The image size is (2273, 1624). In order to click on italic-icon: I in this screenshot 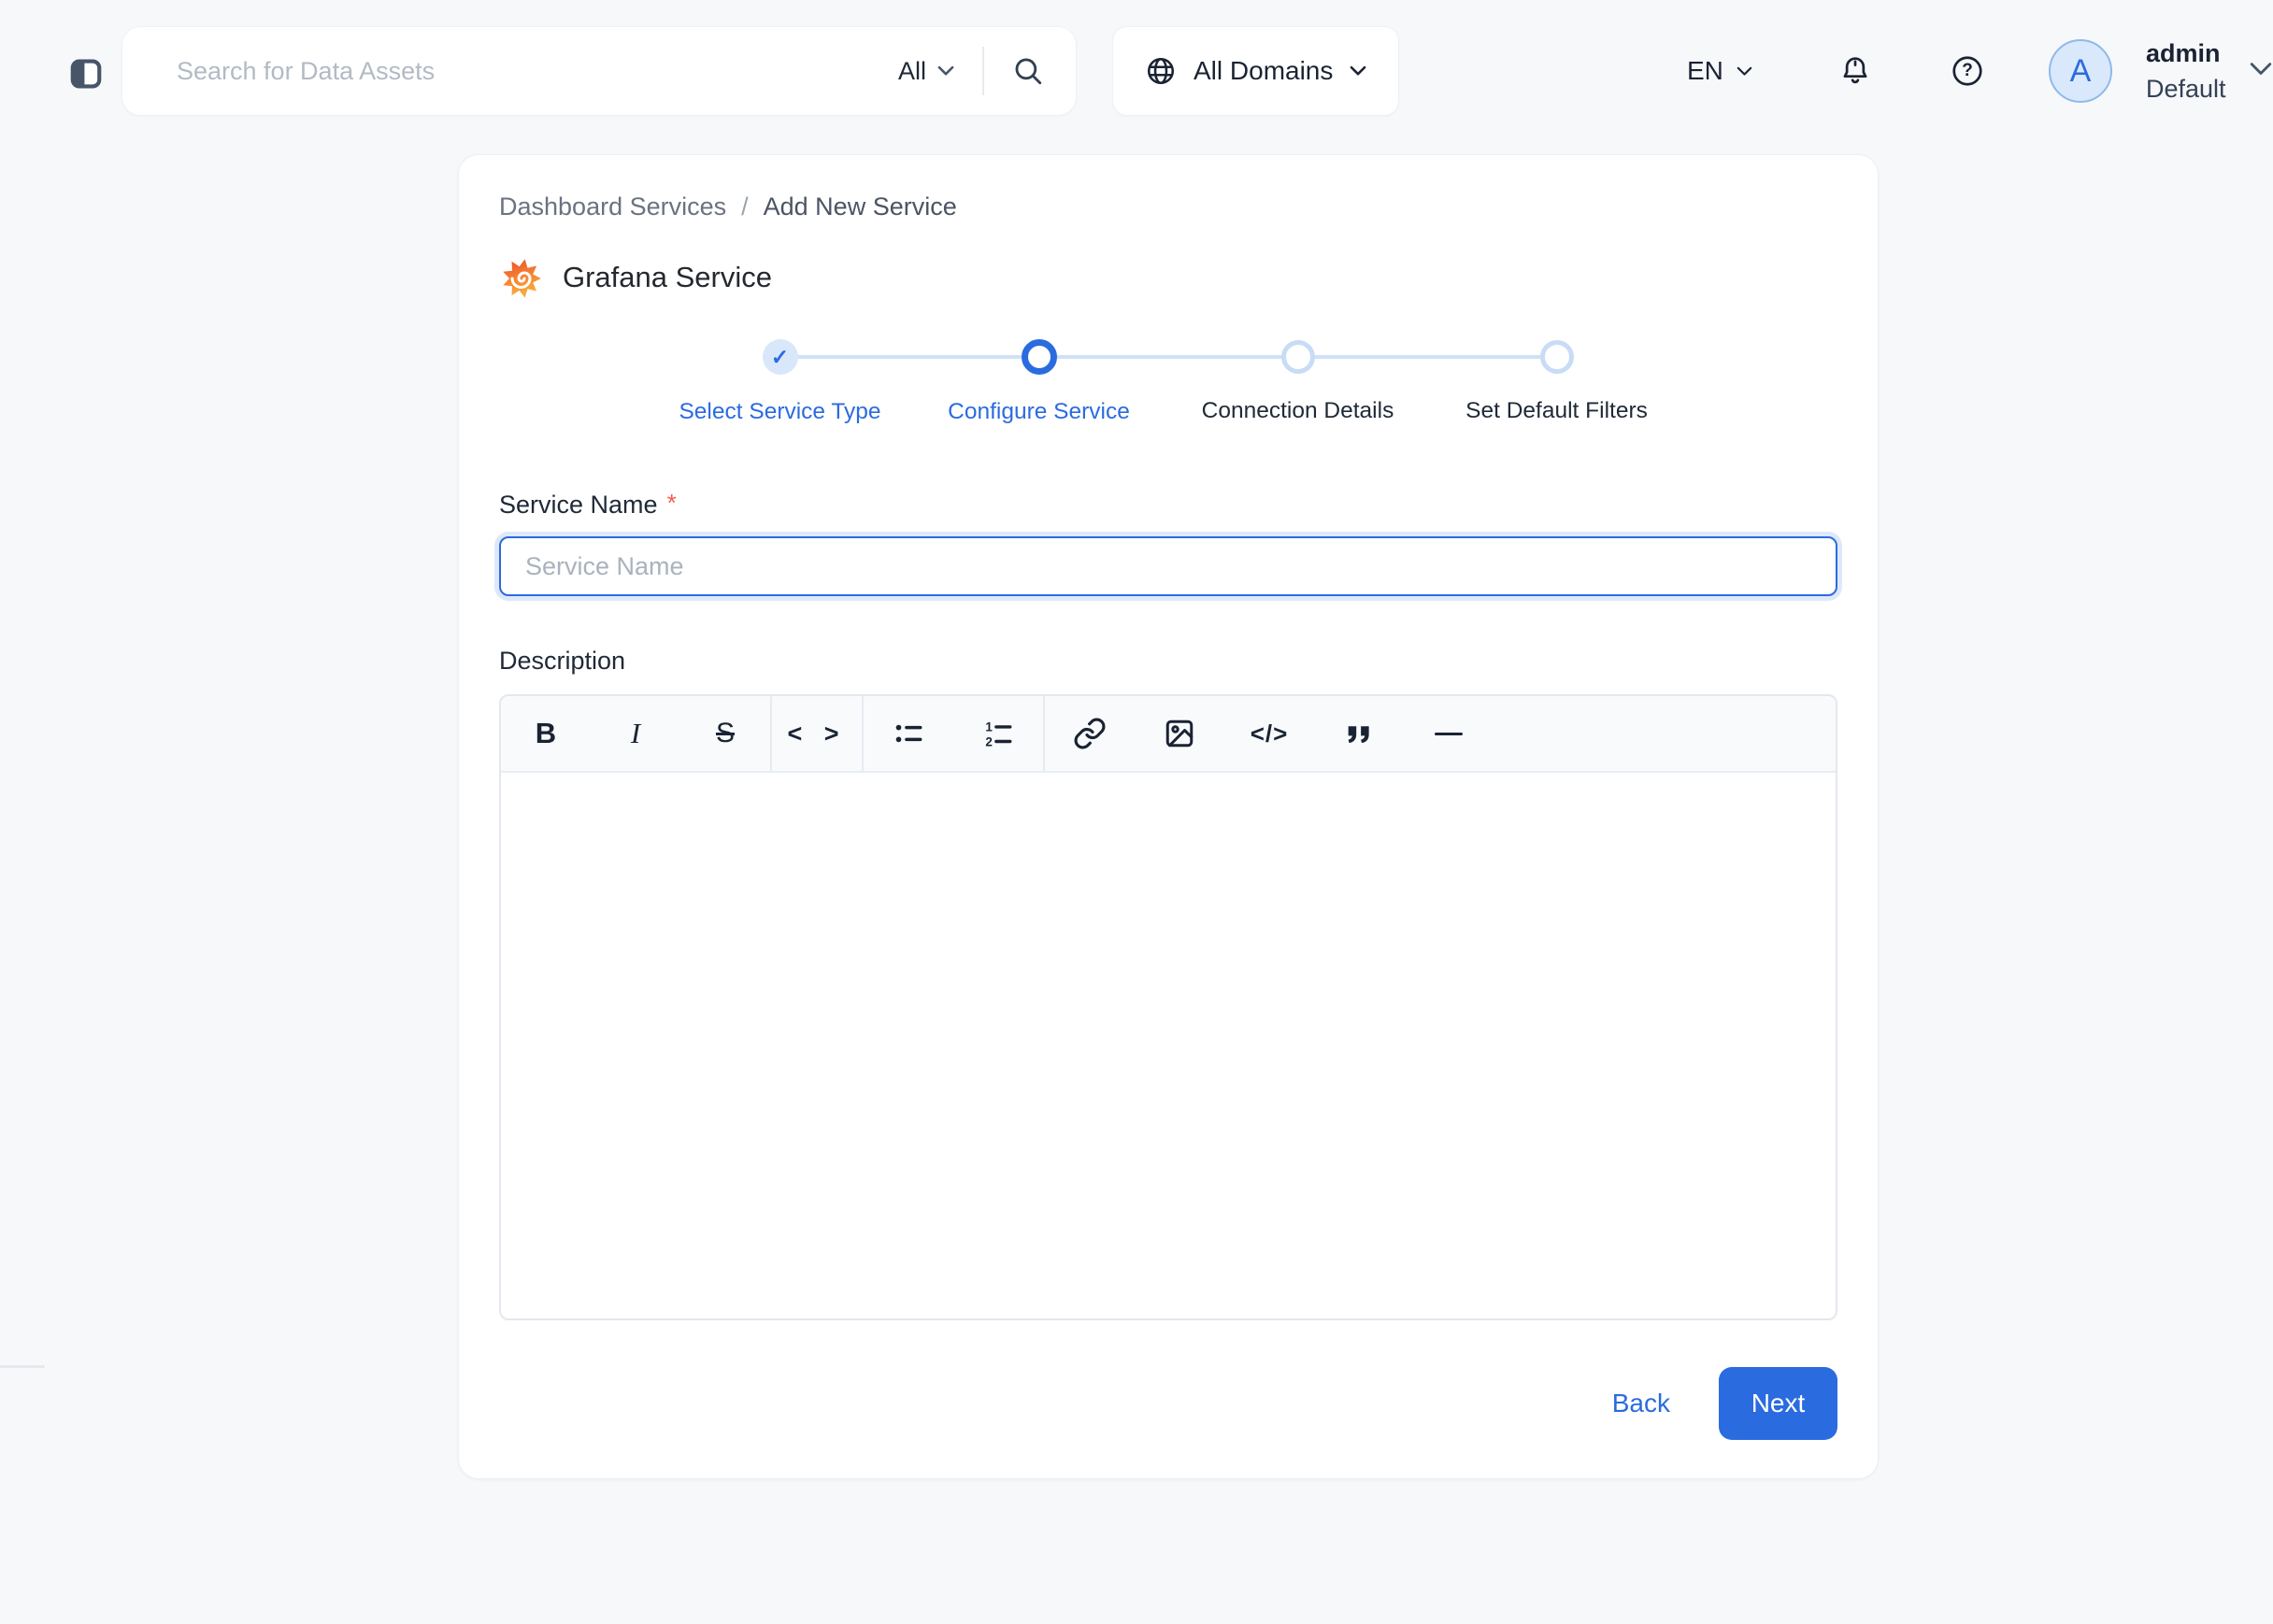, I will do `click(635, 733)`.